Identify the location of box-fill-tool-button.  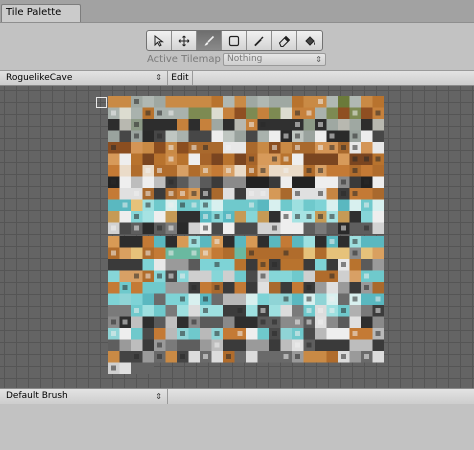
(234, 40).